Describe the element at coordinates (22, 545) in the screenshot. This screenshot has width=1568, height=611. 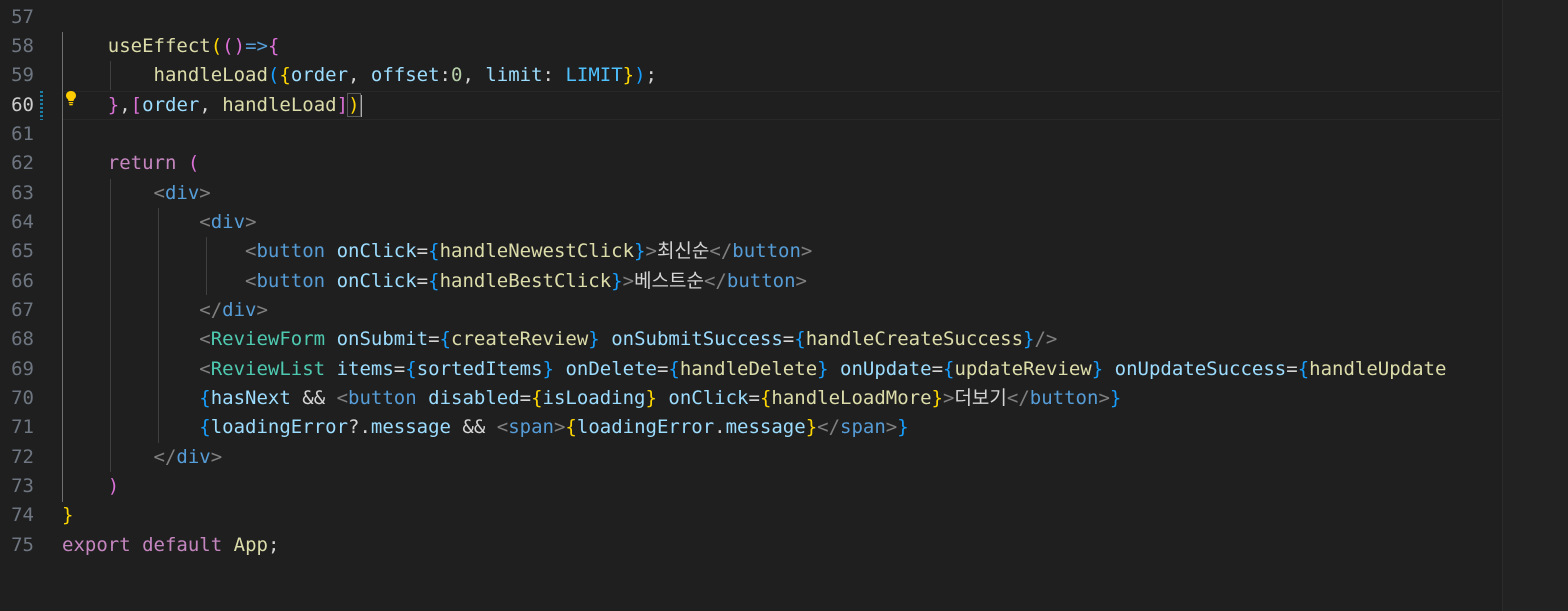
I see `line-number: 75` at that location.